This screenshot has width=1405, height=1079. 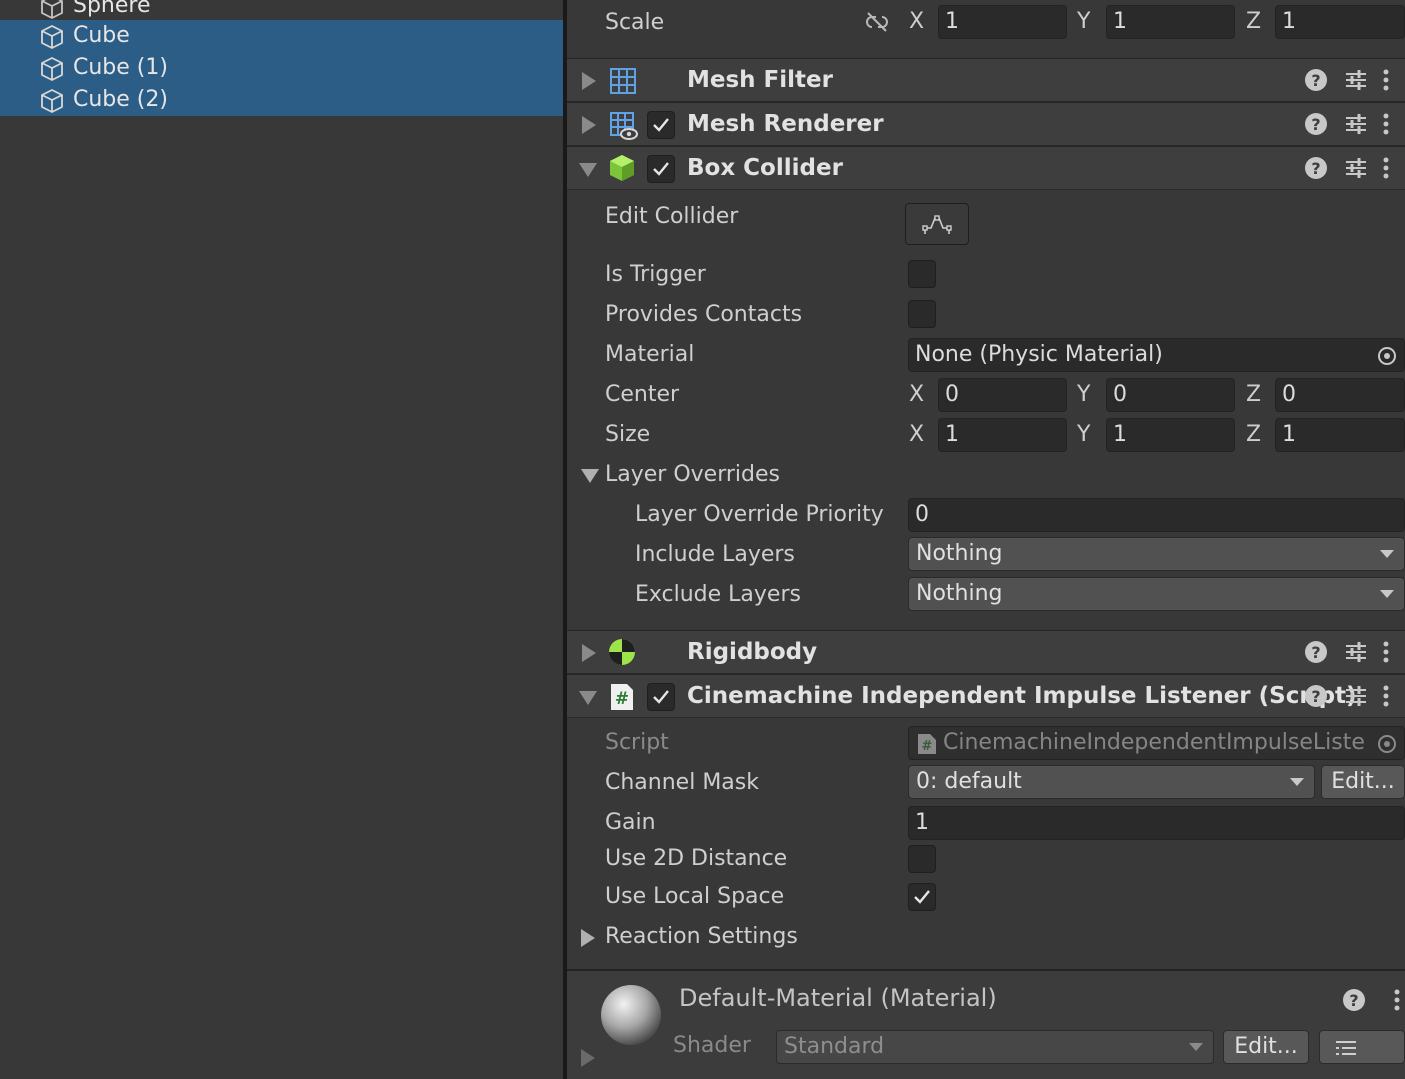 I want to click on hierarchy-item-cube: Cube, so click(x=281, y=36).